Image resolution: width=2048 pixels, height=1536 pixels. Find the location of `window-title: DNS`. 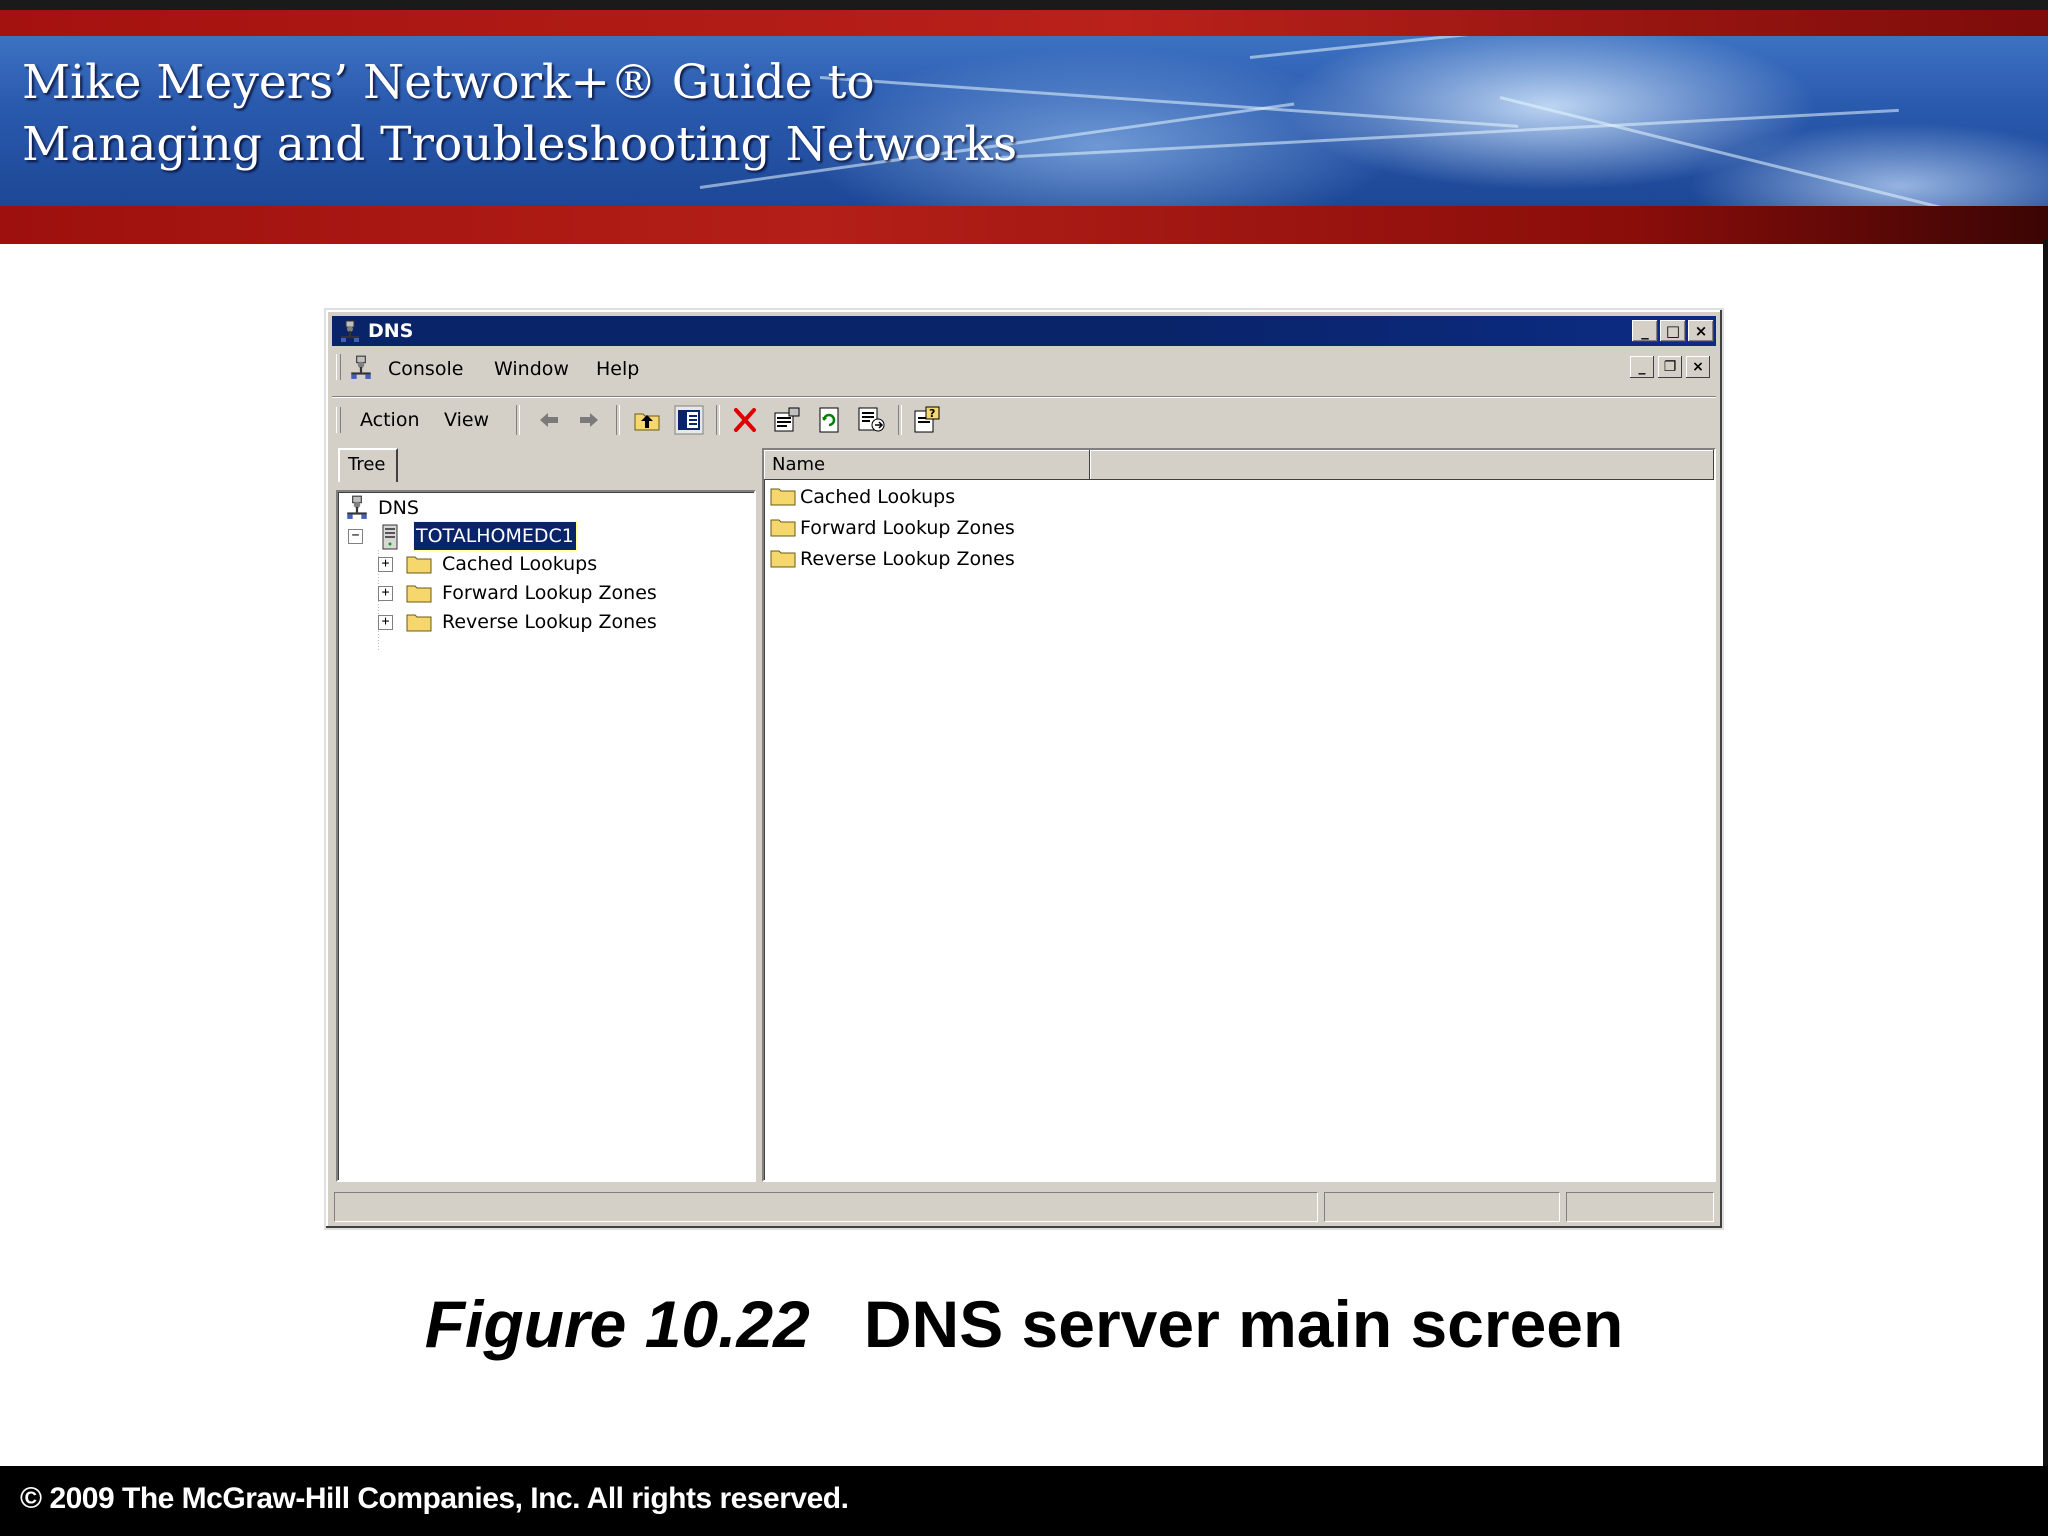

window-title: DNS is located at coordinates (391, 331).